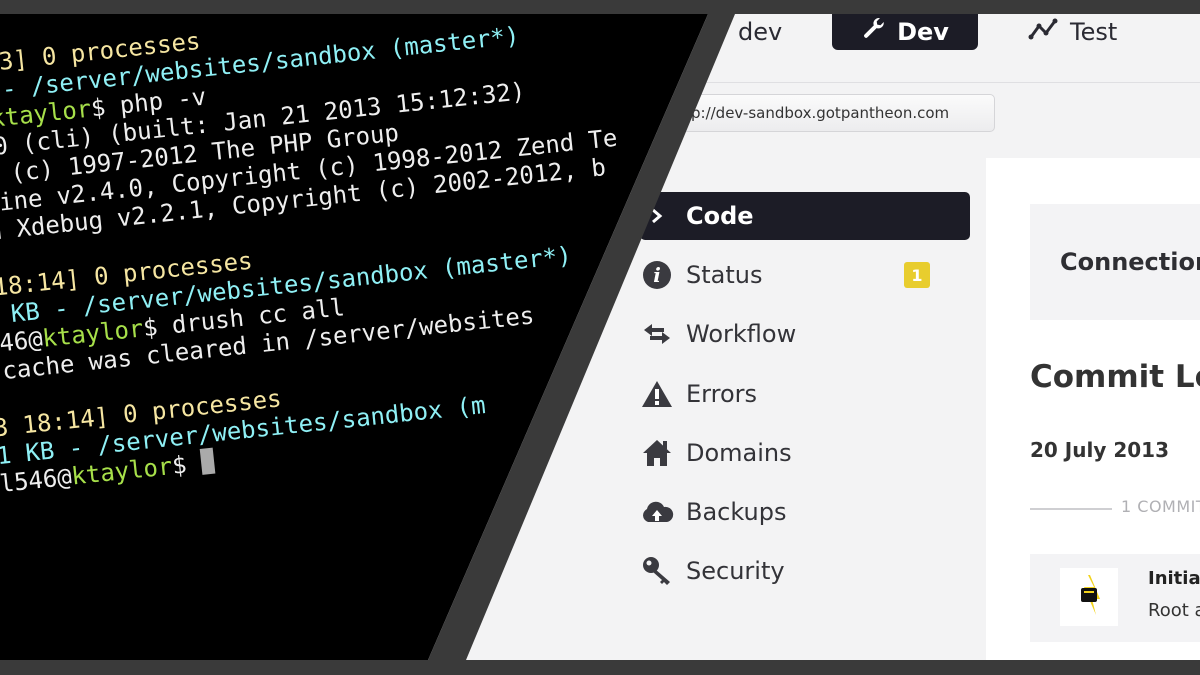 Image resolution: width=1200 pixels, height=675 pixels. Describe the element at coordinates (657, 394) in the screenshot. I see `warning-icon` at that location.